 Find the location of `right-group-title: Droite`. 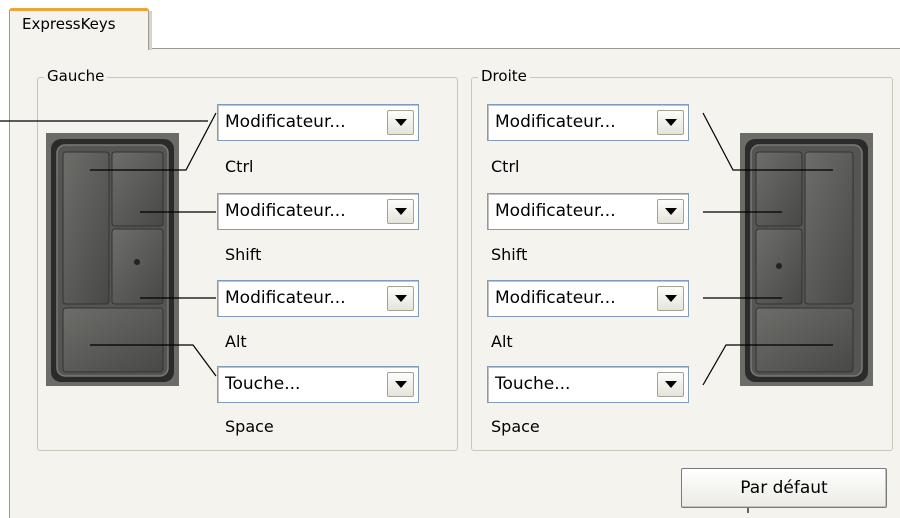

right-group-title: Droite is located at coordinates (504, 76).